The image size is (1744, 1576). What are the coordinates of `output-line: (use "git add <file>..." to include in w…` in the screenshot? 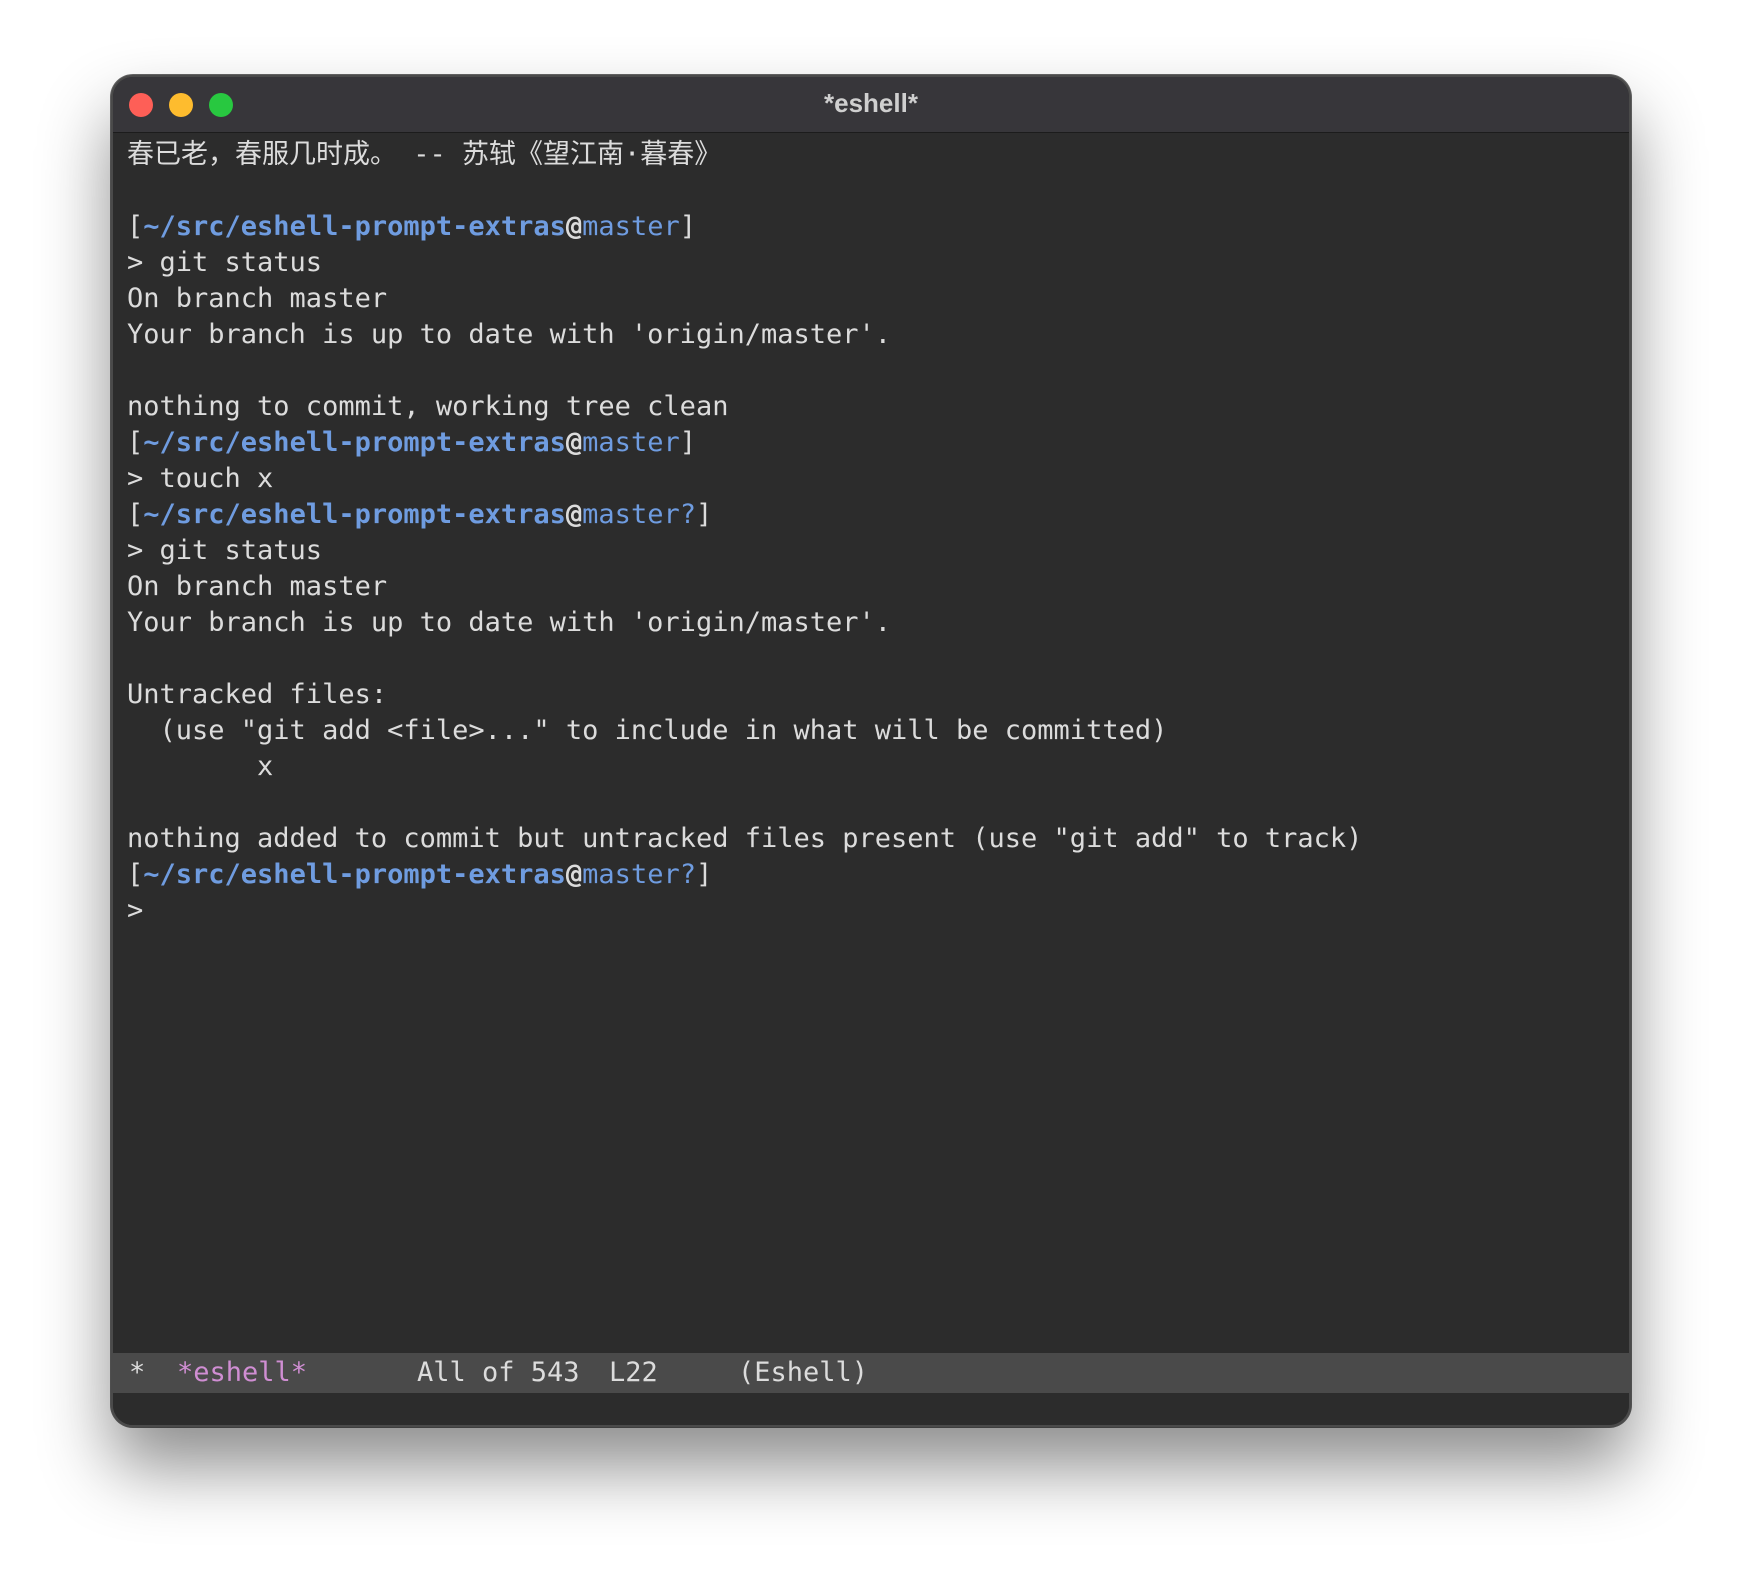 It's located at (647, 730).